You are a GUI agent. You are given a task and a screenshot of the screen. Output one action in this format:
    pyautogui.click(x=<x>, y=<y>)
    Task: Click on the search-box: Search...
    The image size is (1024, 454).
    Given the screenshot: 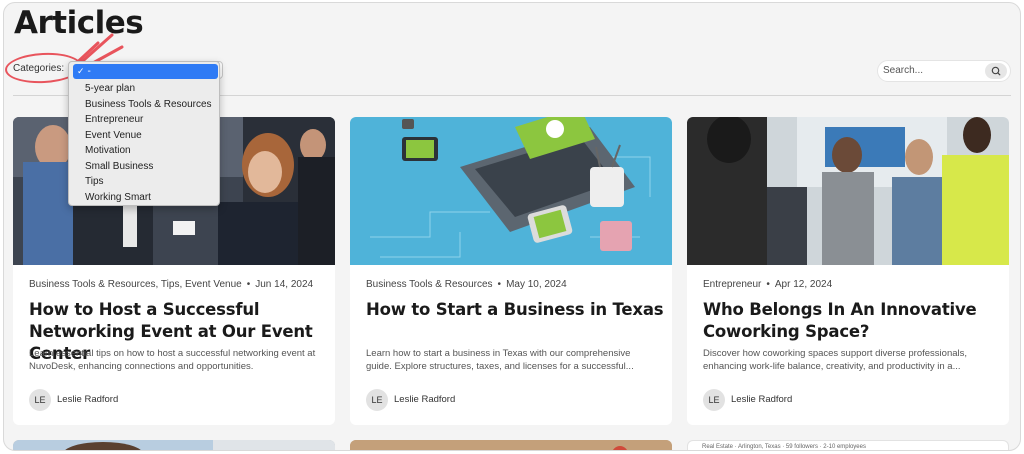 What is the action you would take?
    pyautogui.click(x=944, y=71)
    